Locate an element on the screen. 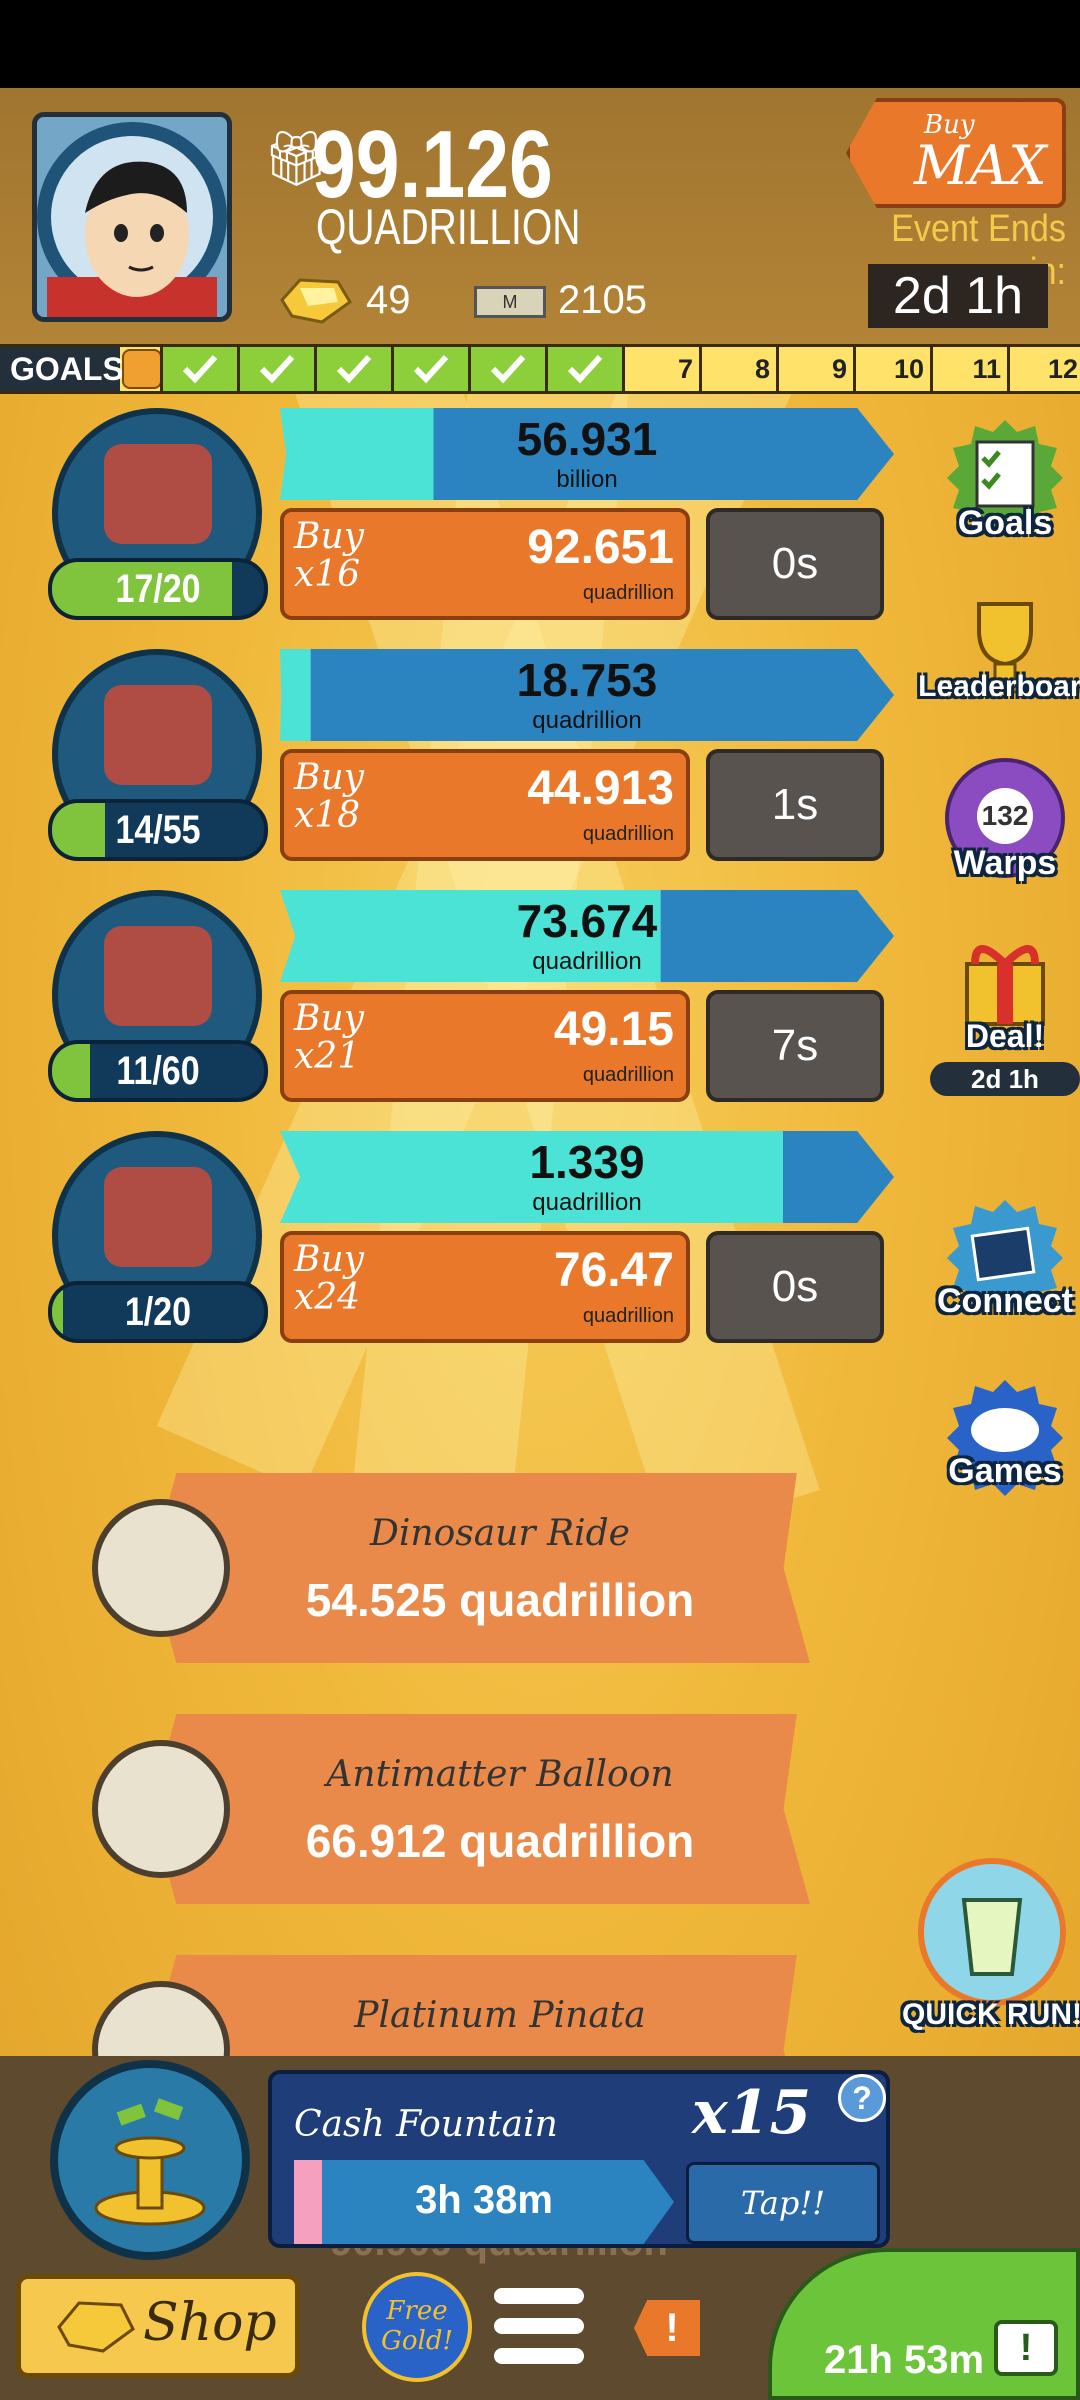  lemonade-icon is located at coordinates (158, 1217).